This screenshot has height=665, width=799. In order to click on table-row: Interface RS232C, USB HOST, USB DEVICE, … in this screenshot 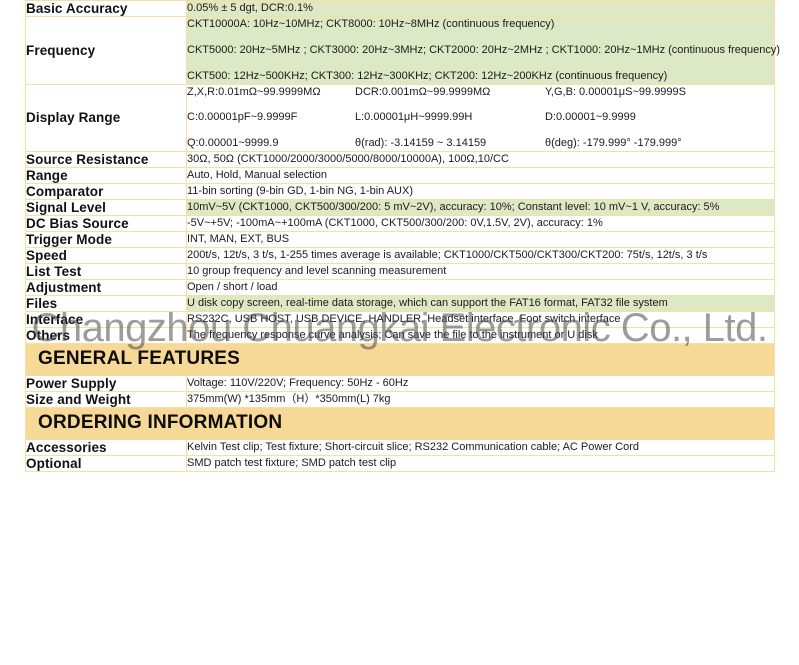, I will do `click(400, 320)`.